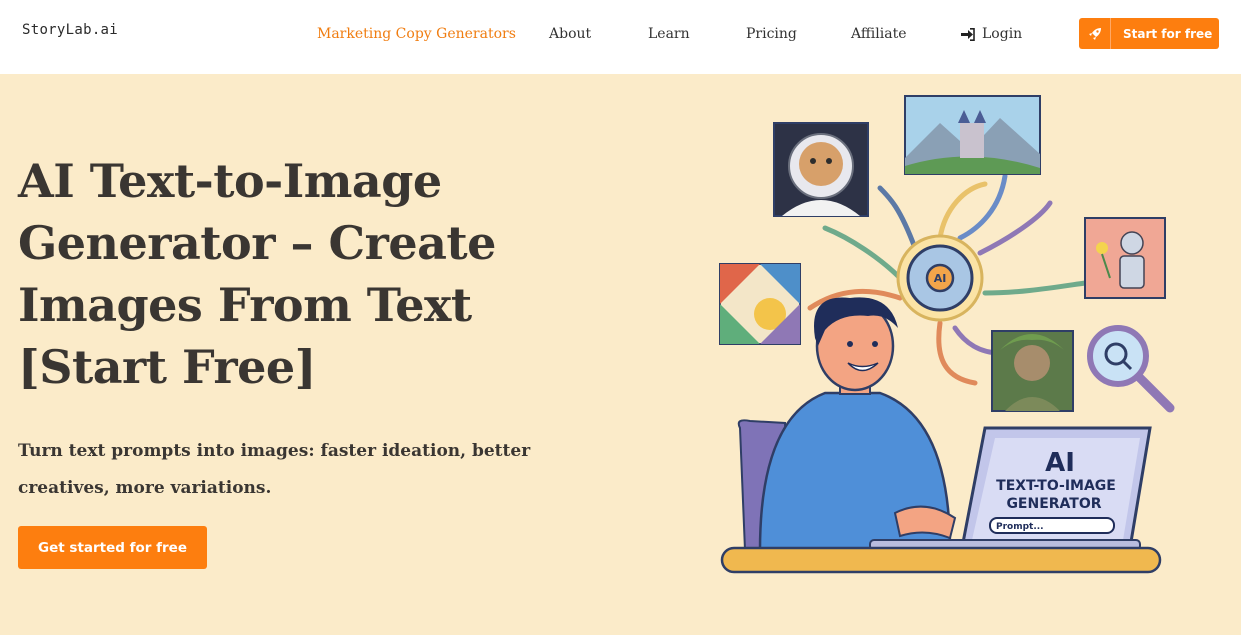  I want to click on nav-marketing-copy-generators: Marketing Copy Generators, so click(416, 34).